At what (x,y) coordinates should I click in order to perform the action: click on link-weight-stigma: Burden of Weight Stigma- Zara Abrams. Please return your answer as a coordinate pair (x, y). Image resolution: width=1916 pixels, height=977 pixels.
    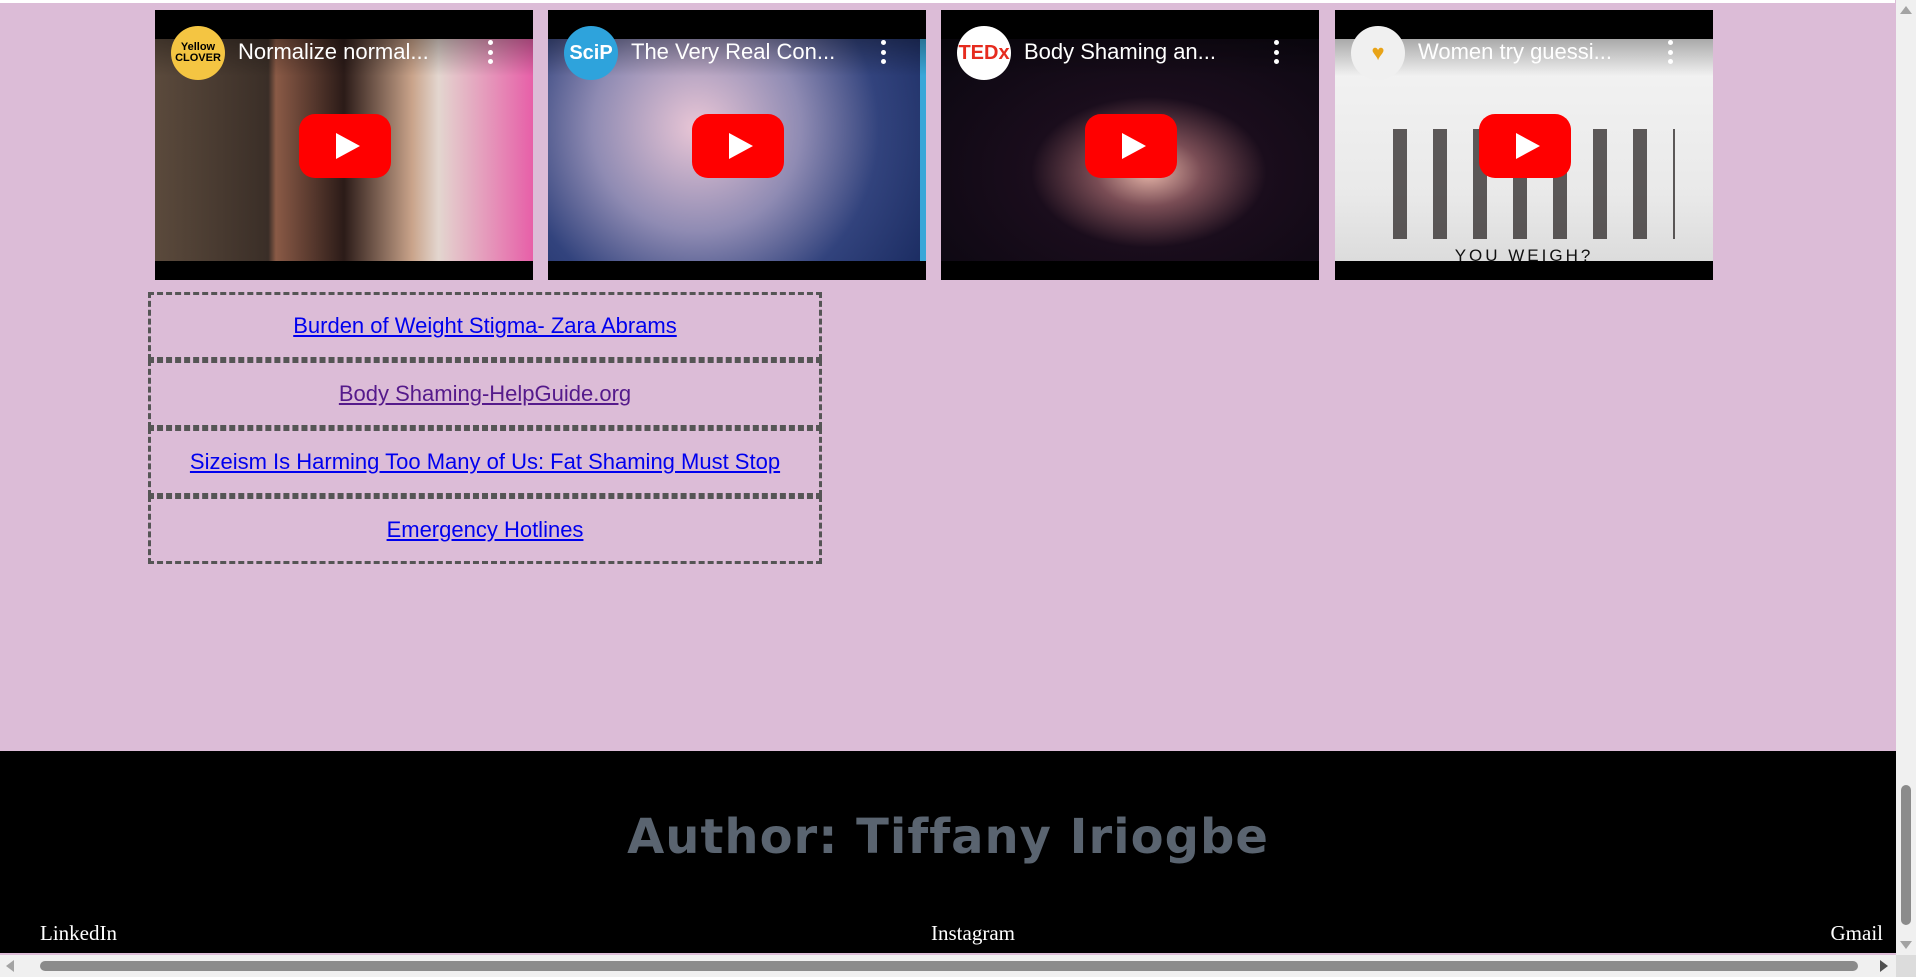
    Looking at the image, I should click on (485, 326).